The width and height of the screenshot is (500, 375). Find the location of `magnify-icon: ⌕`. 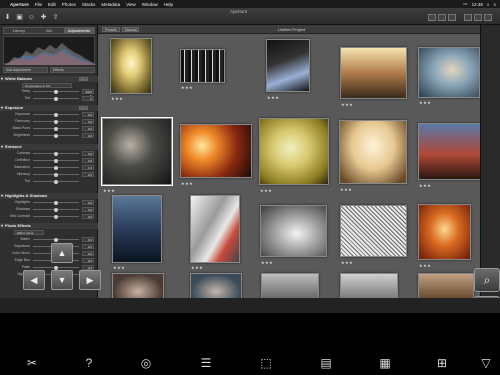

magnify-icon: ⌕ is located at coordinates (487, 280).